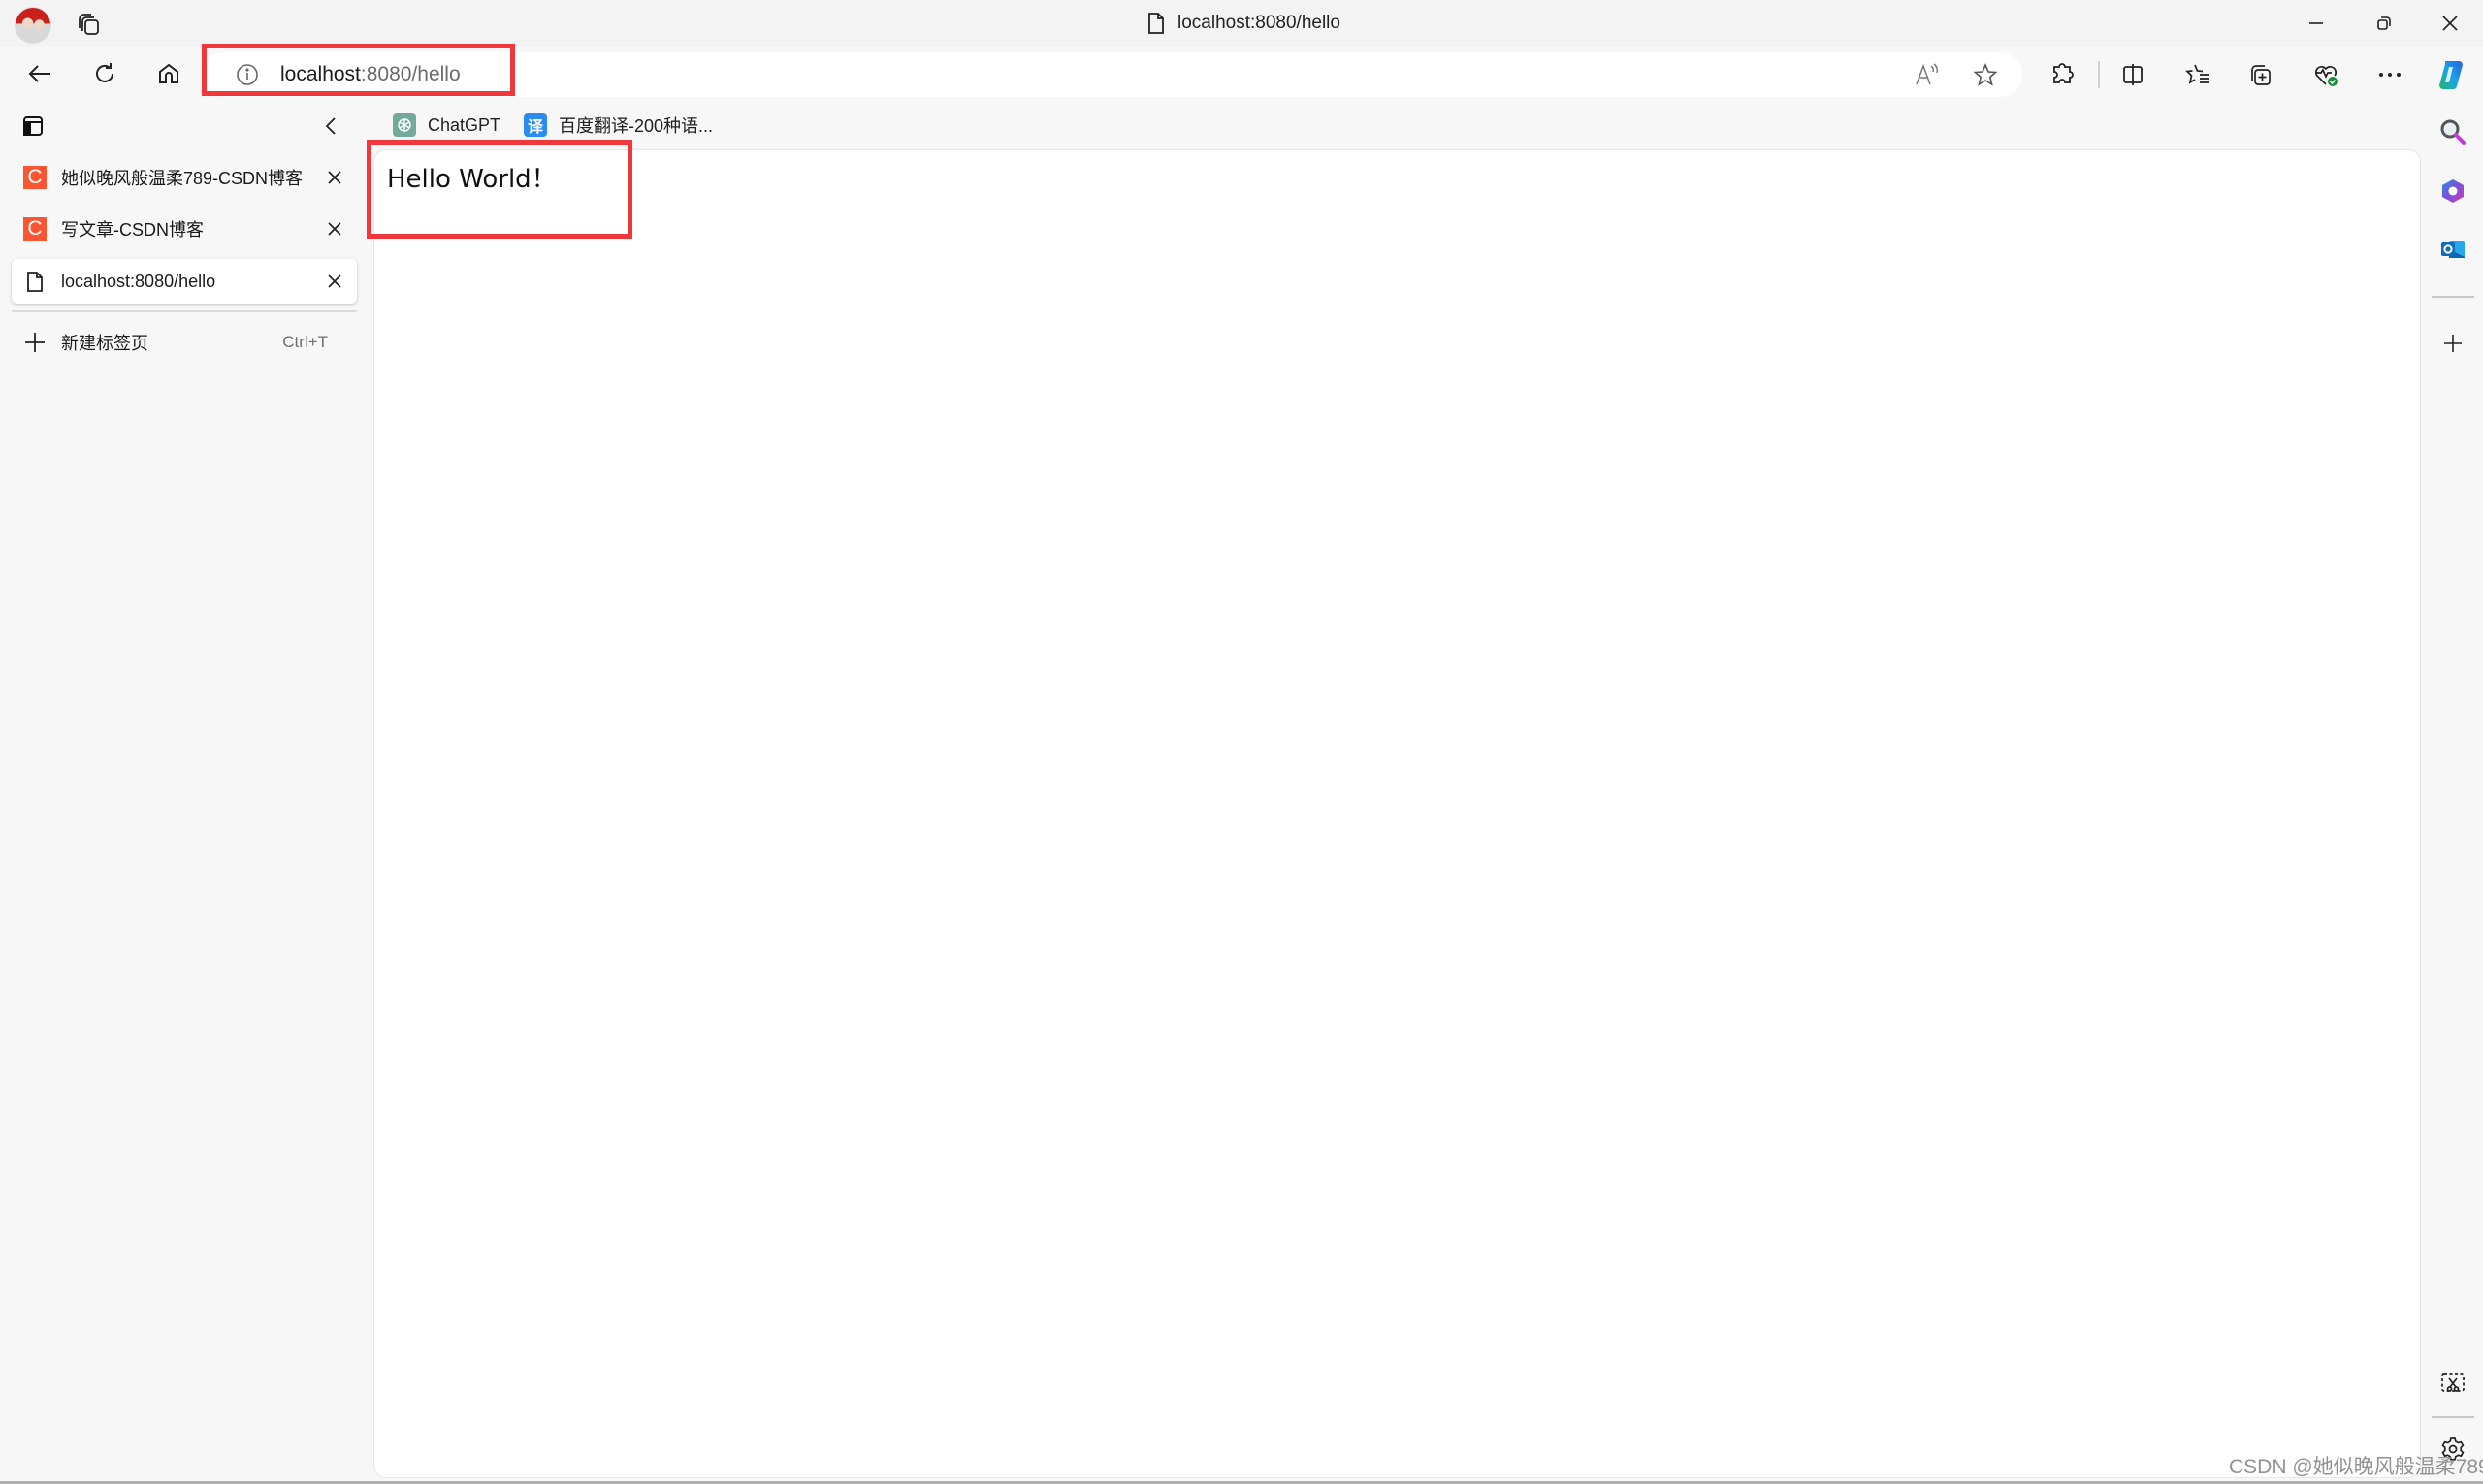 The height and width of the screenshot is (1484, 2483). I want to click on chatgpt-icon, so click(405, 125).